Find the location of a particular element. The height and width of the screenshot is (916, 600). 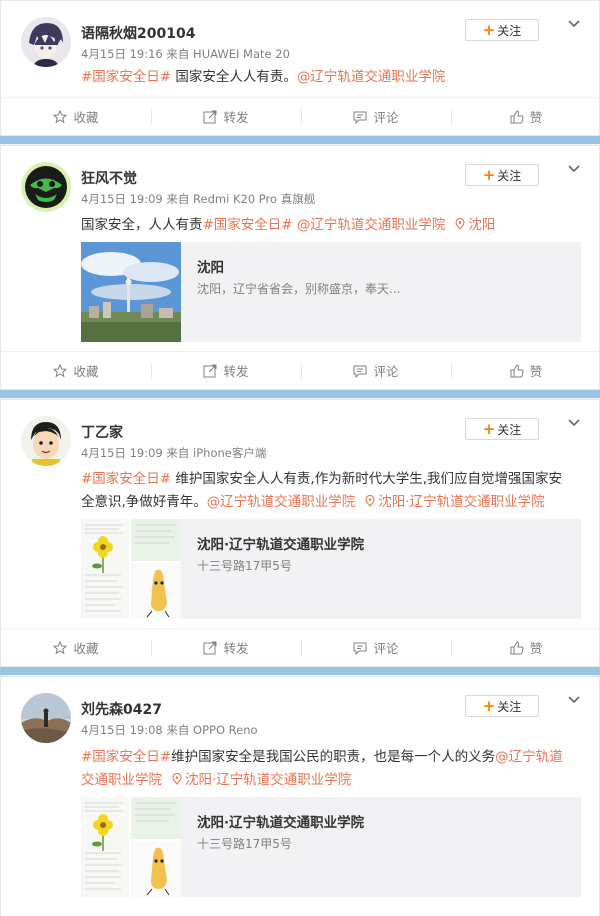

username: 狂风不觉 is located at coordinates (109, 178).